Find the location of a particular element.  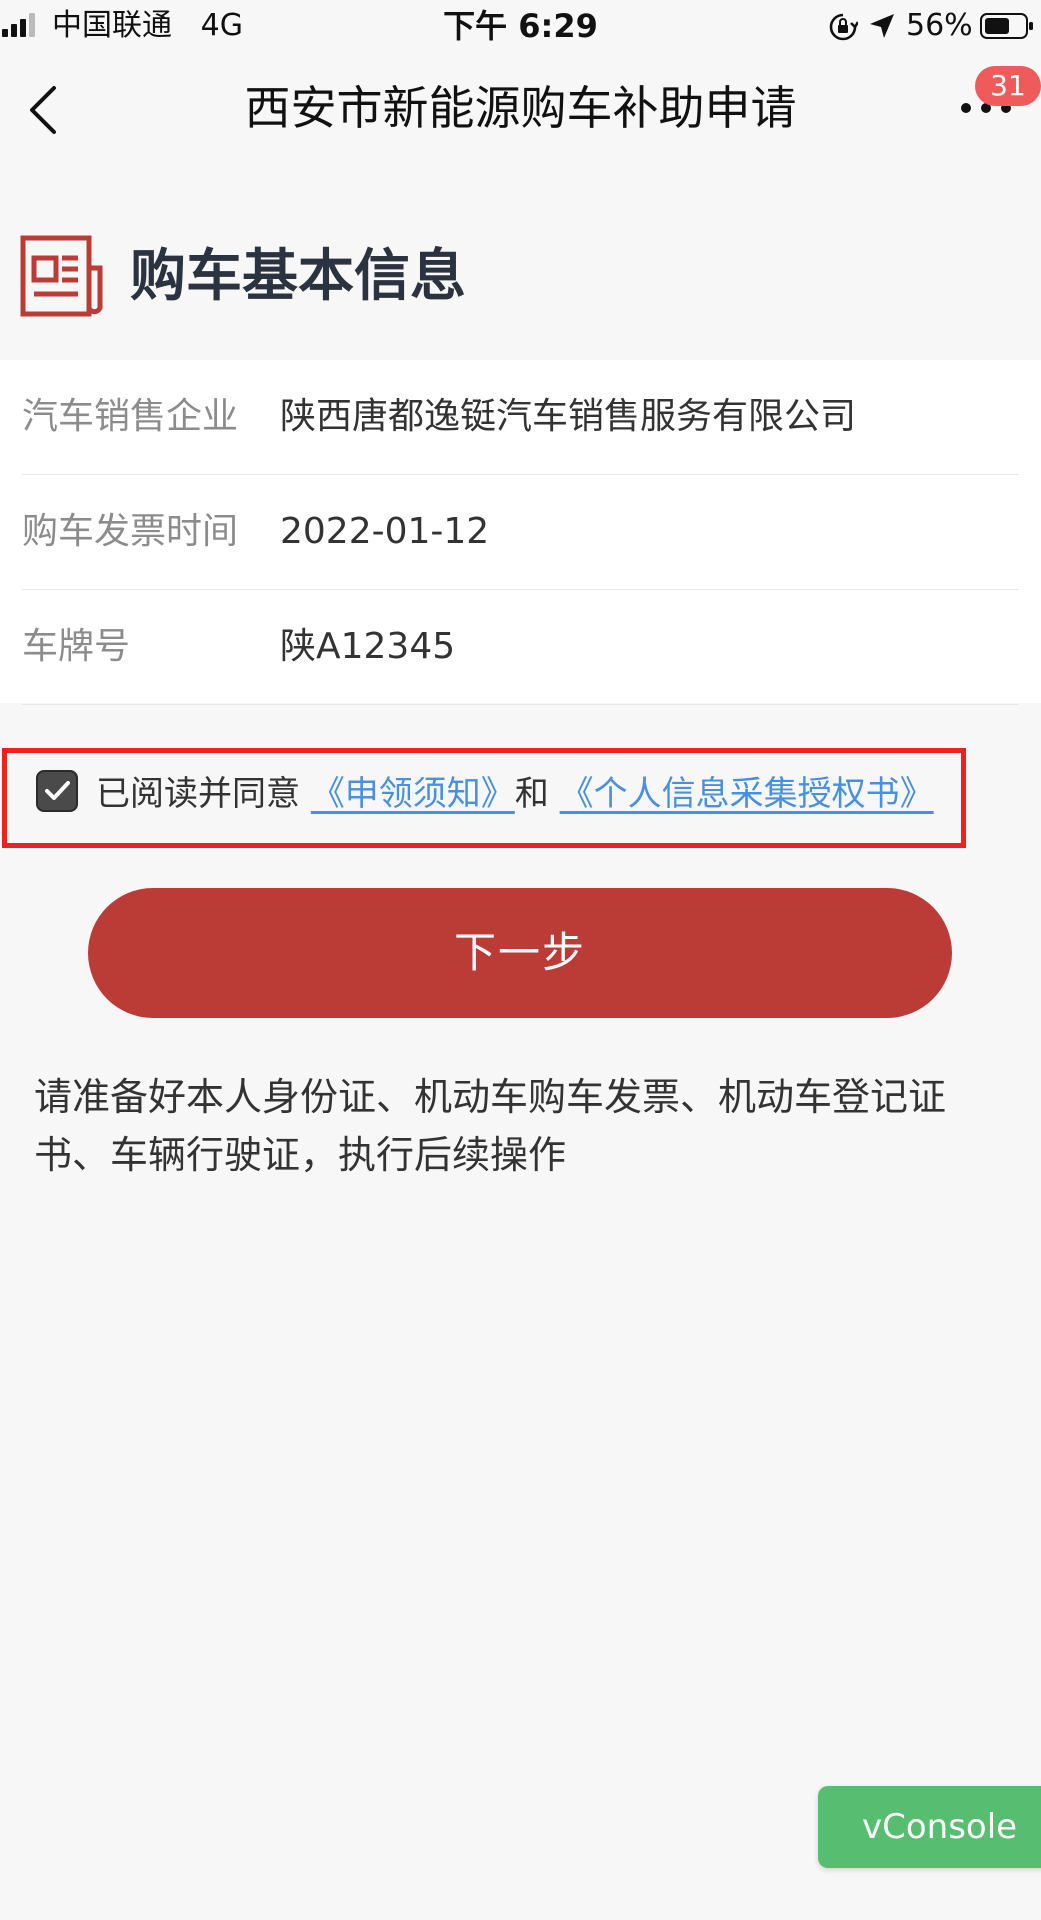

agreement-prefix: 已阅读并同意 is located at coordinates (198, 794).